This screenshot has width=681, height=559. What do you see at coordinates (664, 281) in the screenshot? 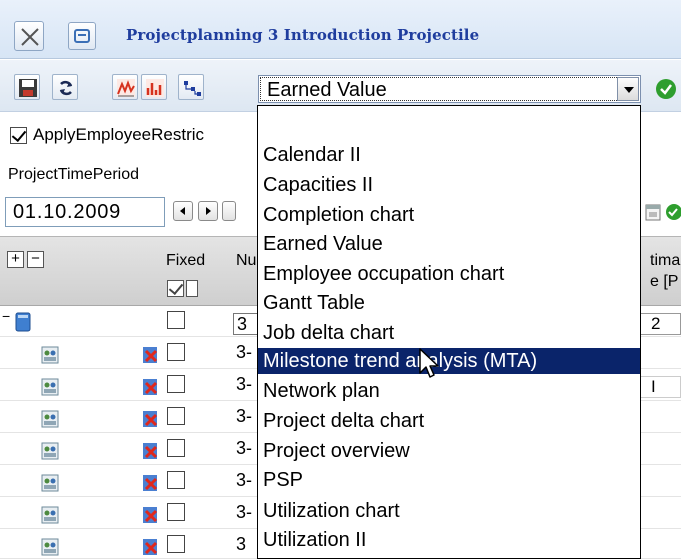
I see `estimate-column-header-line2: e [P` at bounding box center [664, 281].